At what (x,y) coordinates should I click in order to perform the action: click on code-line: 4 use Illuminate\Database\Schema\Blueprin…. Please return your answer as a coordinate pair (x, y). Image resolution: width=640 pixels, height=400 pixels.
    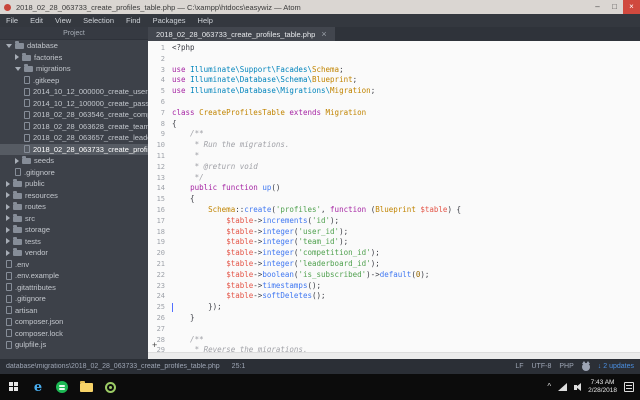
    Looking at the image, I should click on (394, 80).